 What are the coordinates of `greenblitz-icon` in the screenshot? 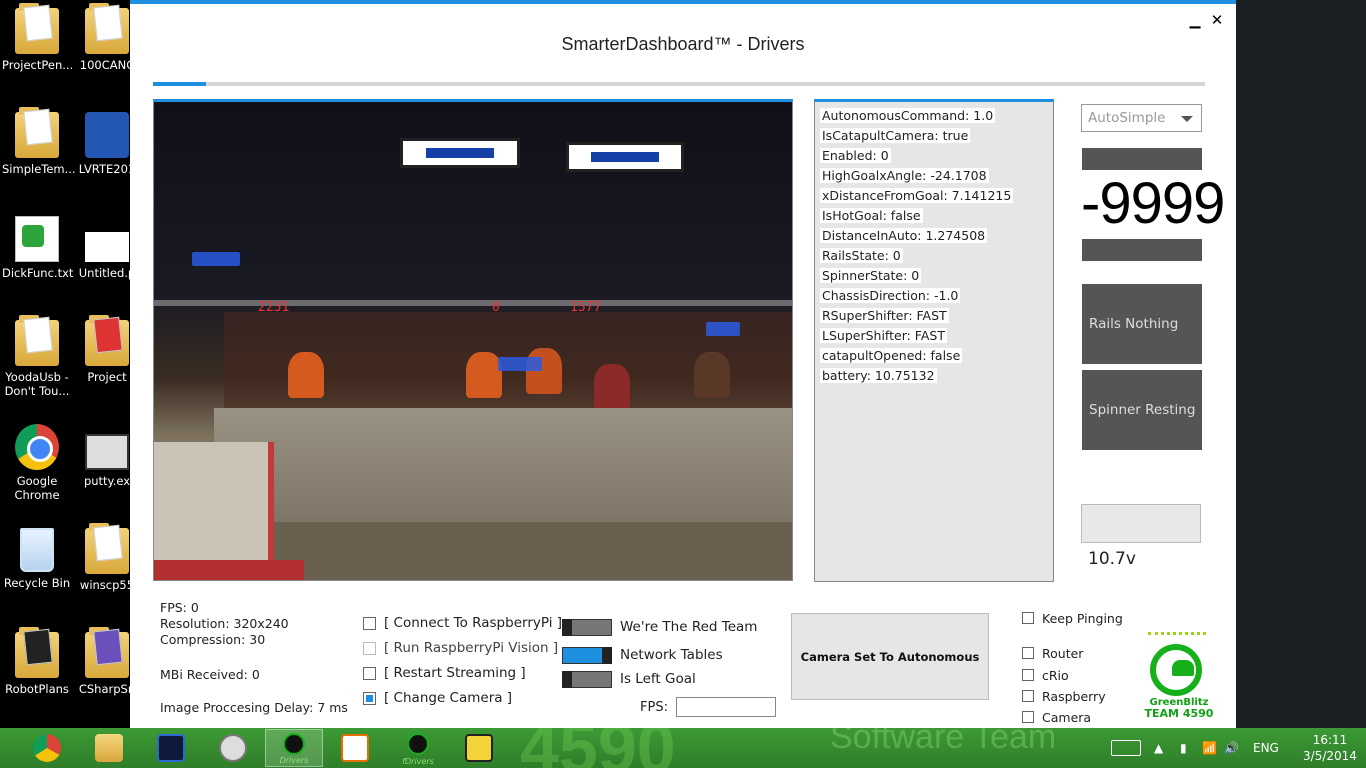 It's located at (294, 744).